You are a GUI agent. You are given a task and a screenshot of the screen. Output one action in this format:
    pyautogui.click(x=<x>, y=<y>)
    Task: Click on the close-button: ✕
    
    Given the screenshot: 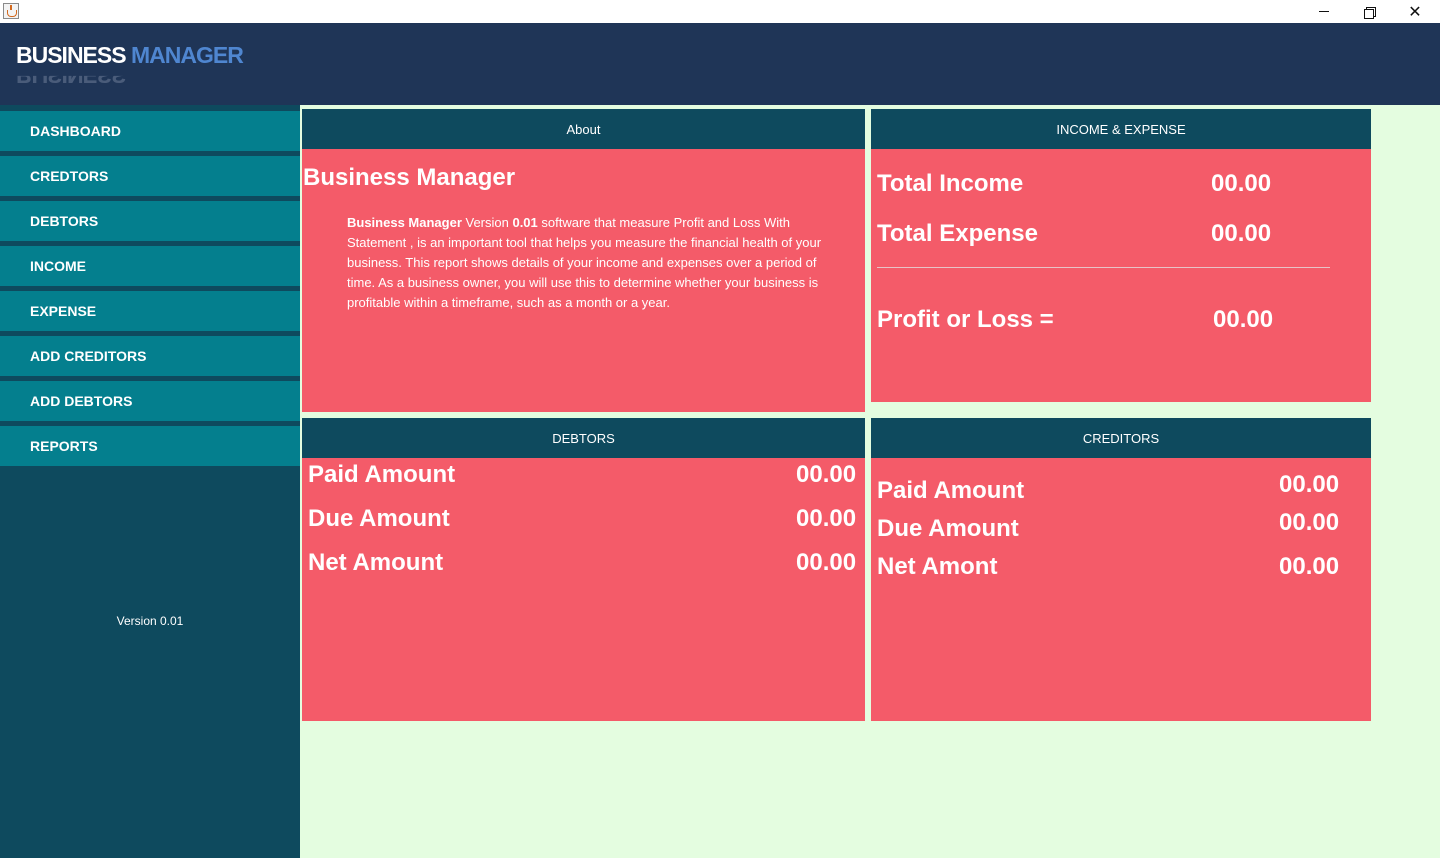 What is the action you would take?
    pyautogui.click(x=1415, y=11)
    